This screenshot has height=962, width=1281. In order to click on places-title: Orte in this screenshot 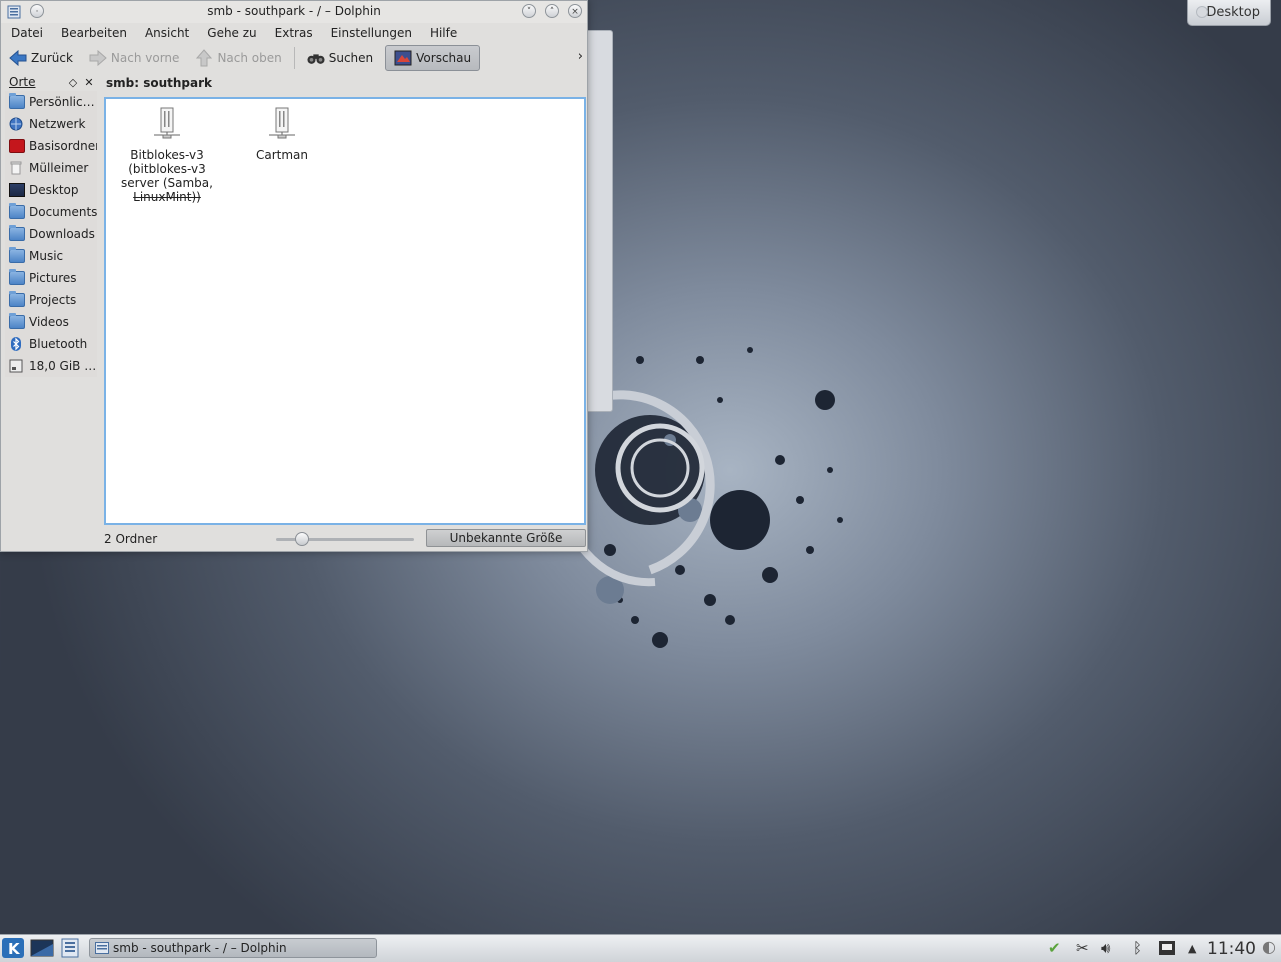, I will do `click(22, 82)`.